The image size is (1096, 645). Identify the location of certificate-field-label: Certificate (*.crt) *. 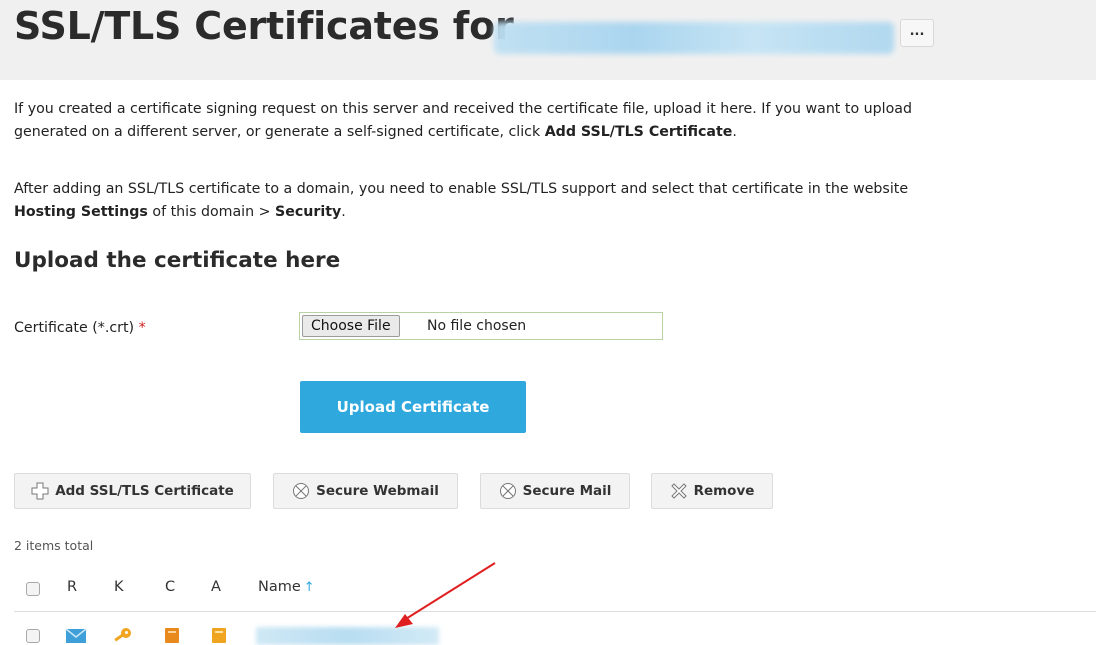
(80, 328).